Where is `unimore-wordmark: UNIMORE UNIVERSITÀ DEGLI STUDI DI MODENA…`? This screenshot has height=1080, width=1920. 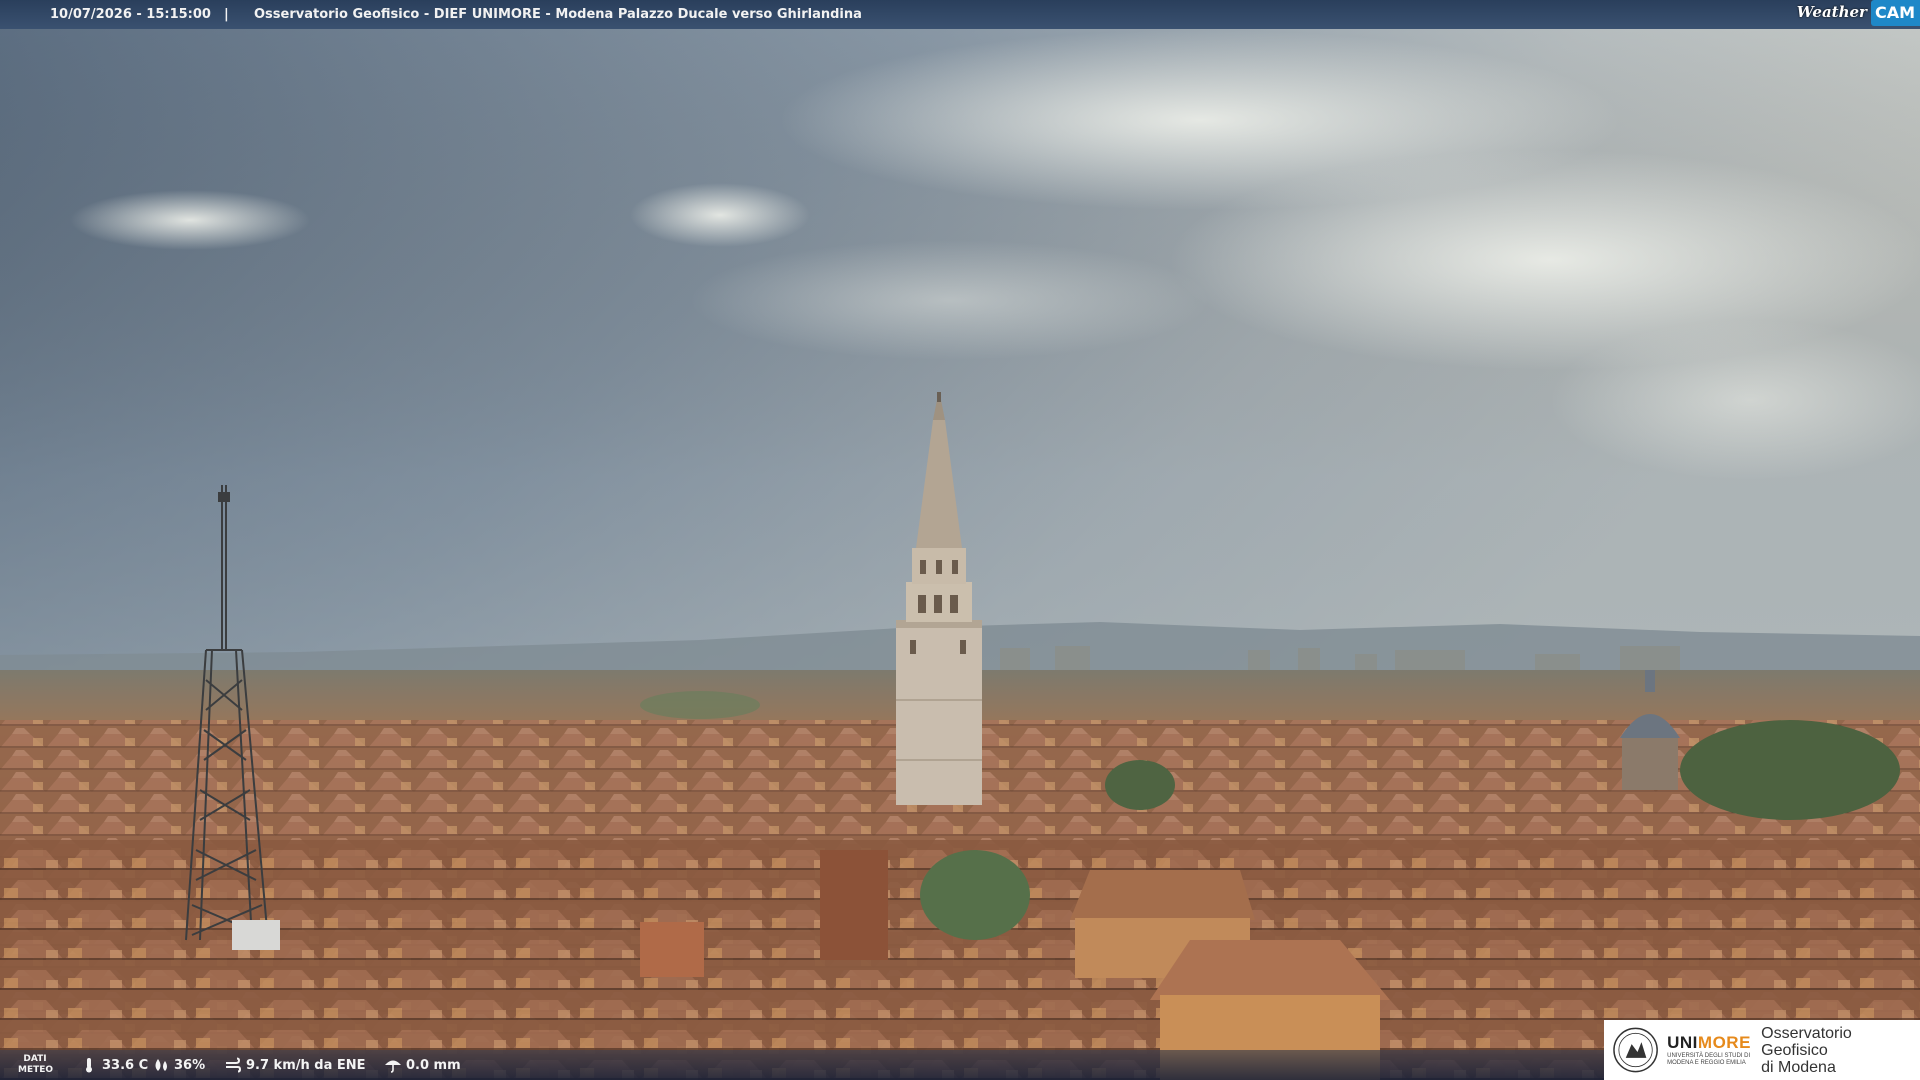 unimore-wordmark: UNIMORE UNIVERSITÀ DEGLI STUDI DI MODENA… is located at coordinates (1709, 1050).